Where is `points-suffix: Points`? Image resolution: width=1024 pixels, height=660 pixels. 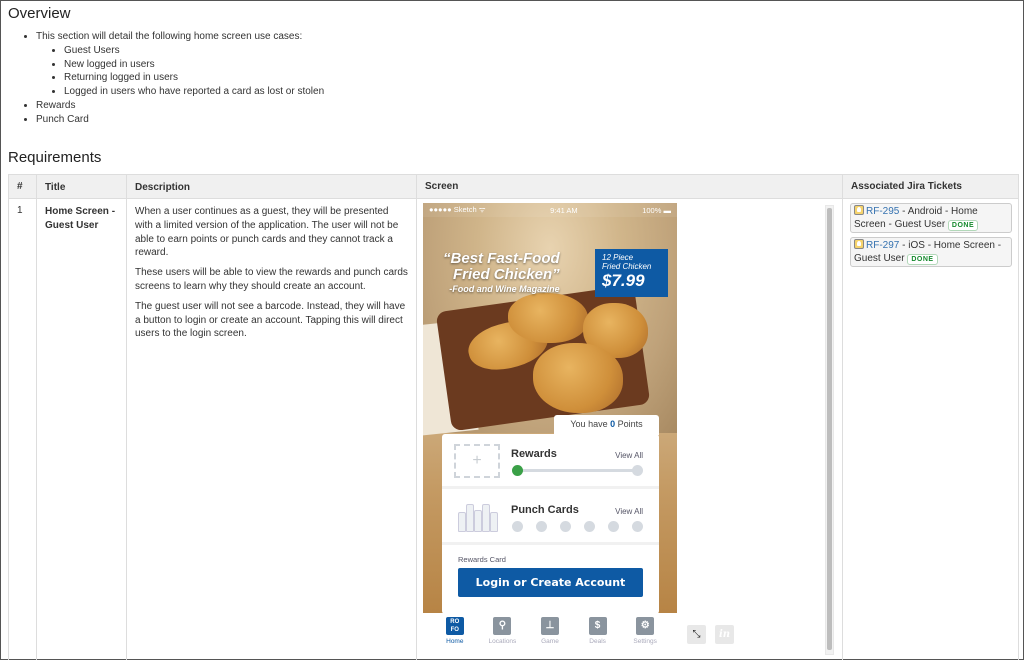 points-suffix: Points is located at coordinates (629, 424).